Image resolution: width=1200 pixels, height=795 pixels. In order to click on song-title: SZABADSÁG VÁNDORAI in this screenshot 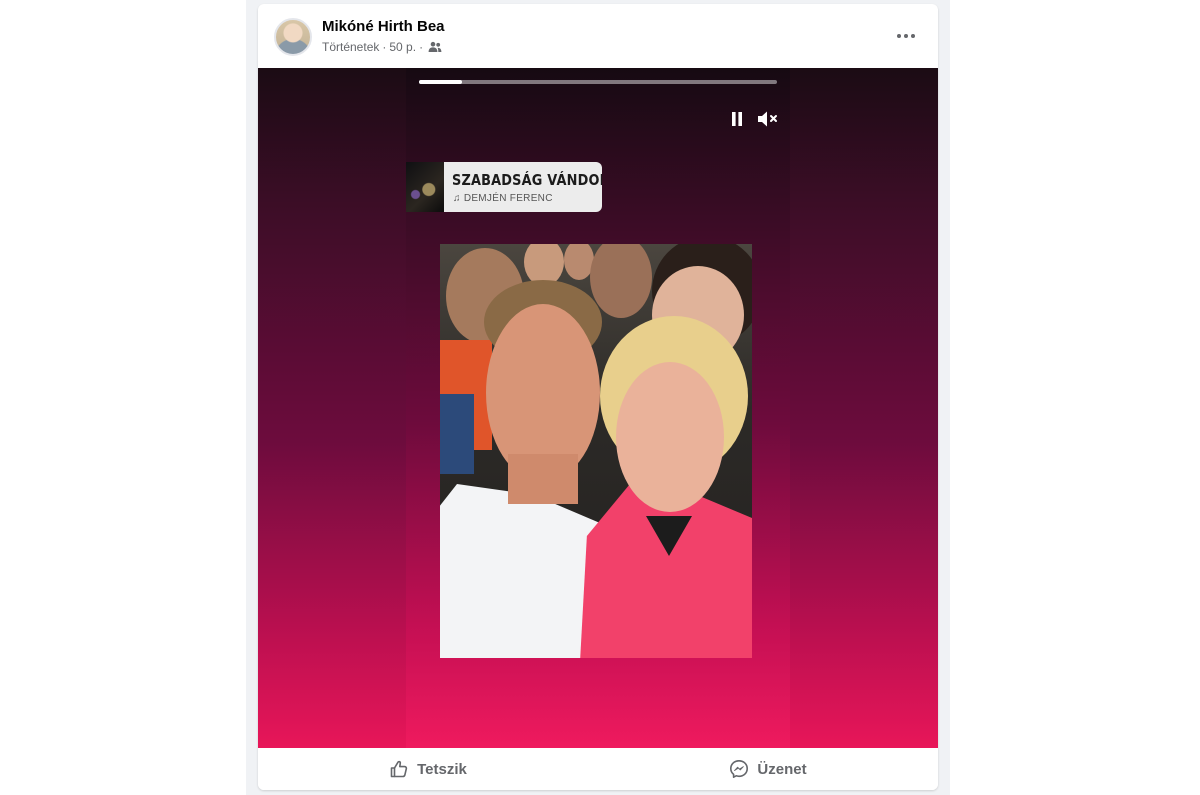, I will do `click(527, 180)`.